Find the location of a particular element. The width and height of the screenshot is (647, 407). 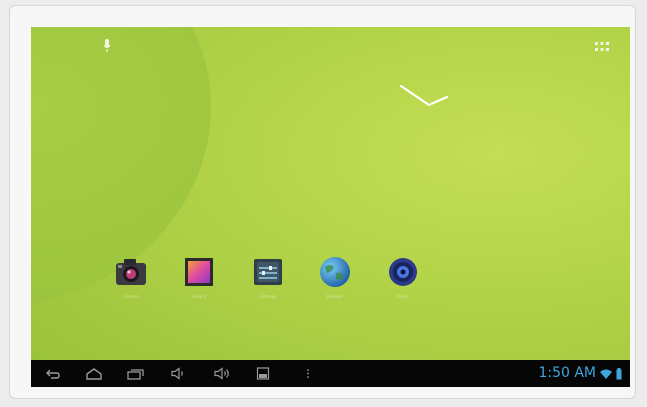

app-shortcut-browser: Browser is located at coordinates (335, 282).